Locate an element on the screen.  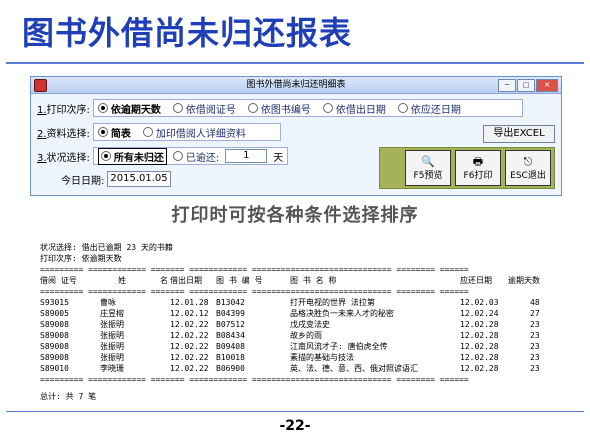
table-row: S89008 张振明 12.02.22 B08434 故乡的雨 12.02.28 23 is located at coordinates (290, 335).